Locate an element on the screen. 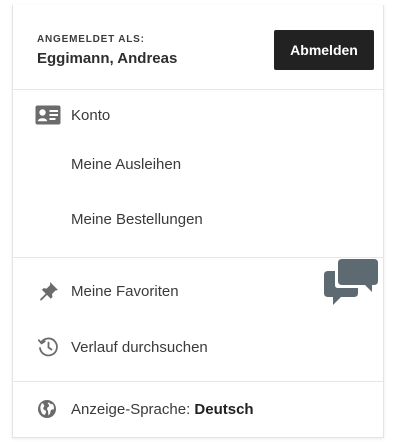  history-icon is located at coordinates (48, 347).